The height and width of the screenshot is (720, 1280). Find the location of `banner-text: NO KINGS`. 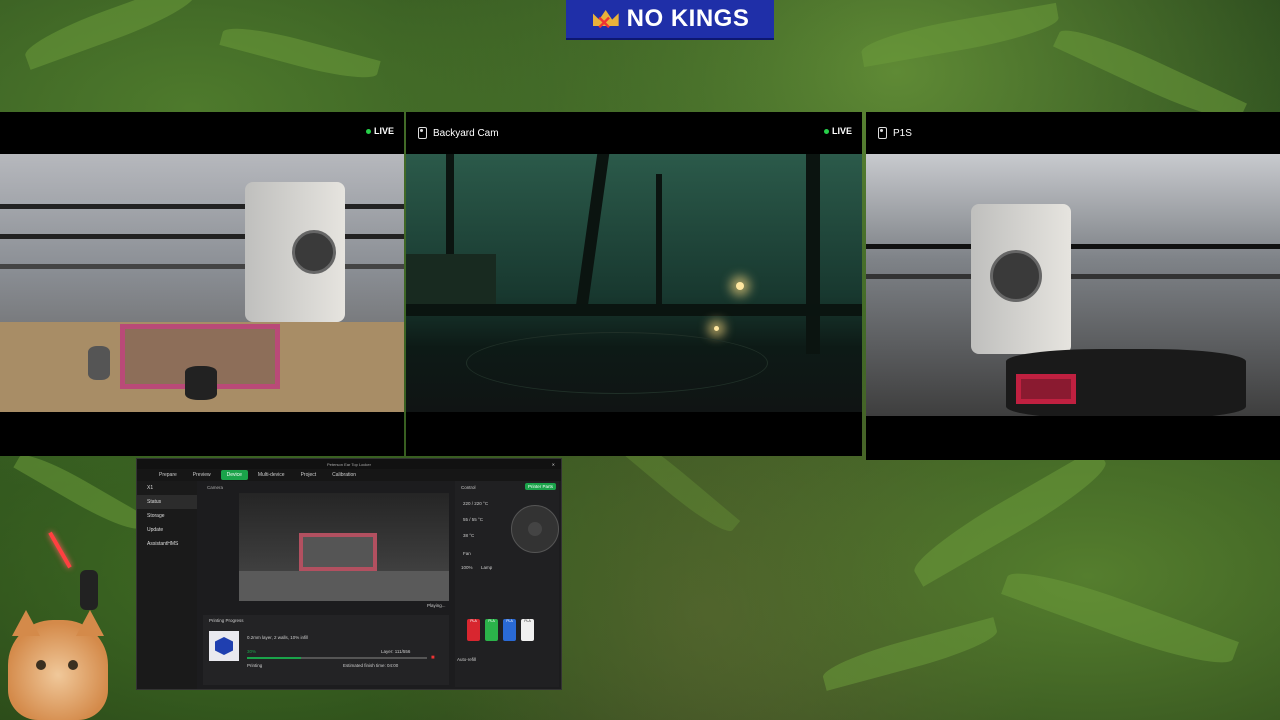

banner-text: NO KINGS is located at coordinates (688, 18).